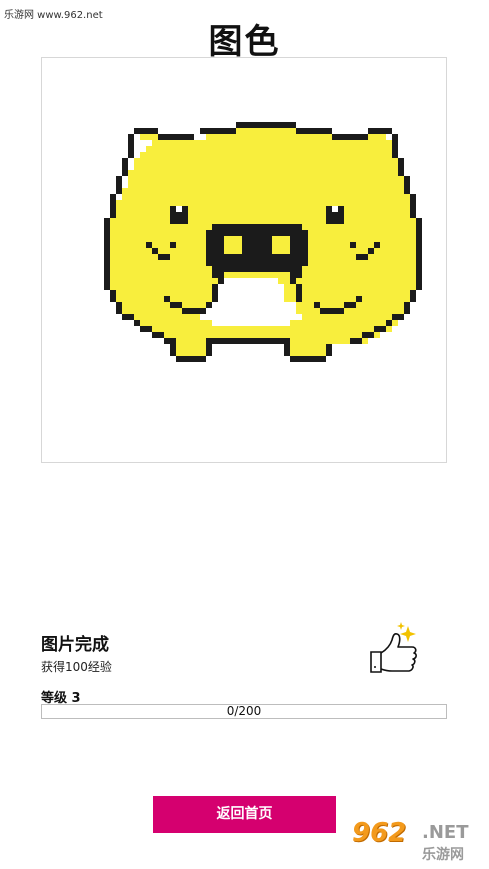 The image size is (489, 869). What do you see at coordinates (395, 648) in the screenshot?
I see `thumbs-up-icon` at bounding box center [395, 648].